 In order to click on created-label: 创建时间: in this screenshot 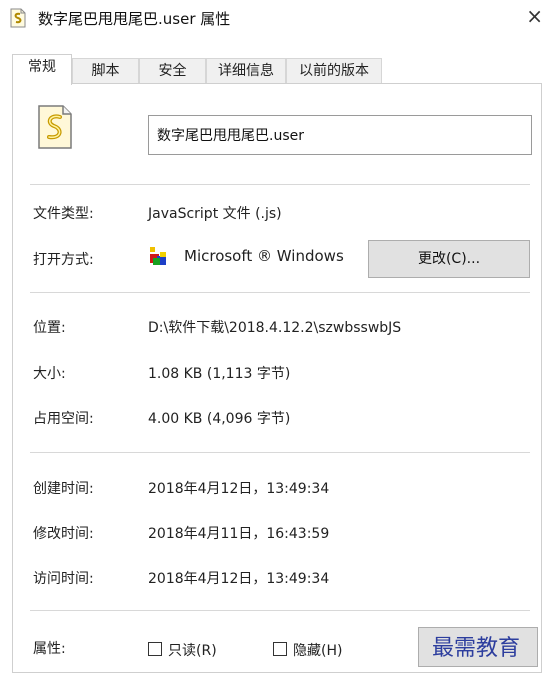, I will do `click(63, 489)`.